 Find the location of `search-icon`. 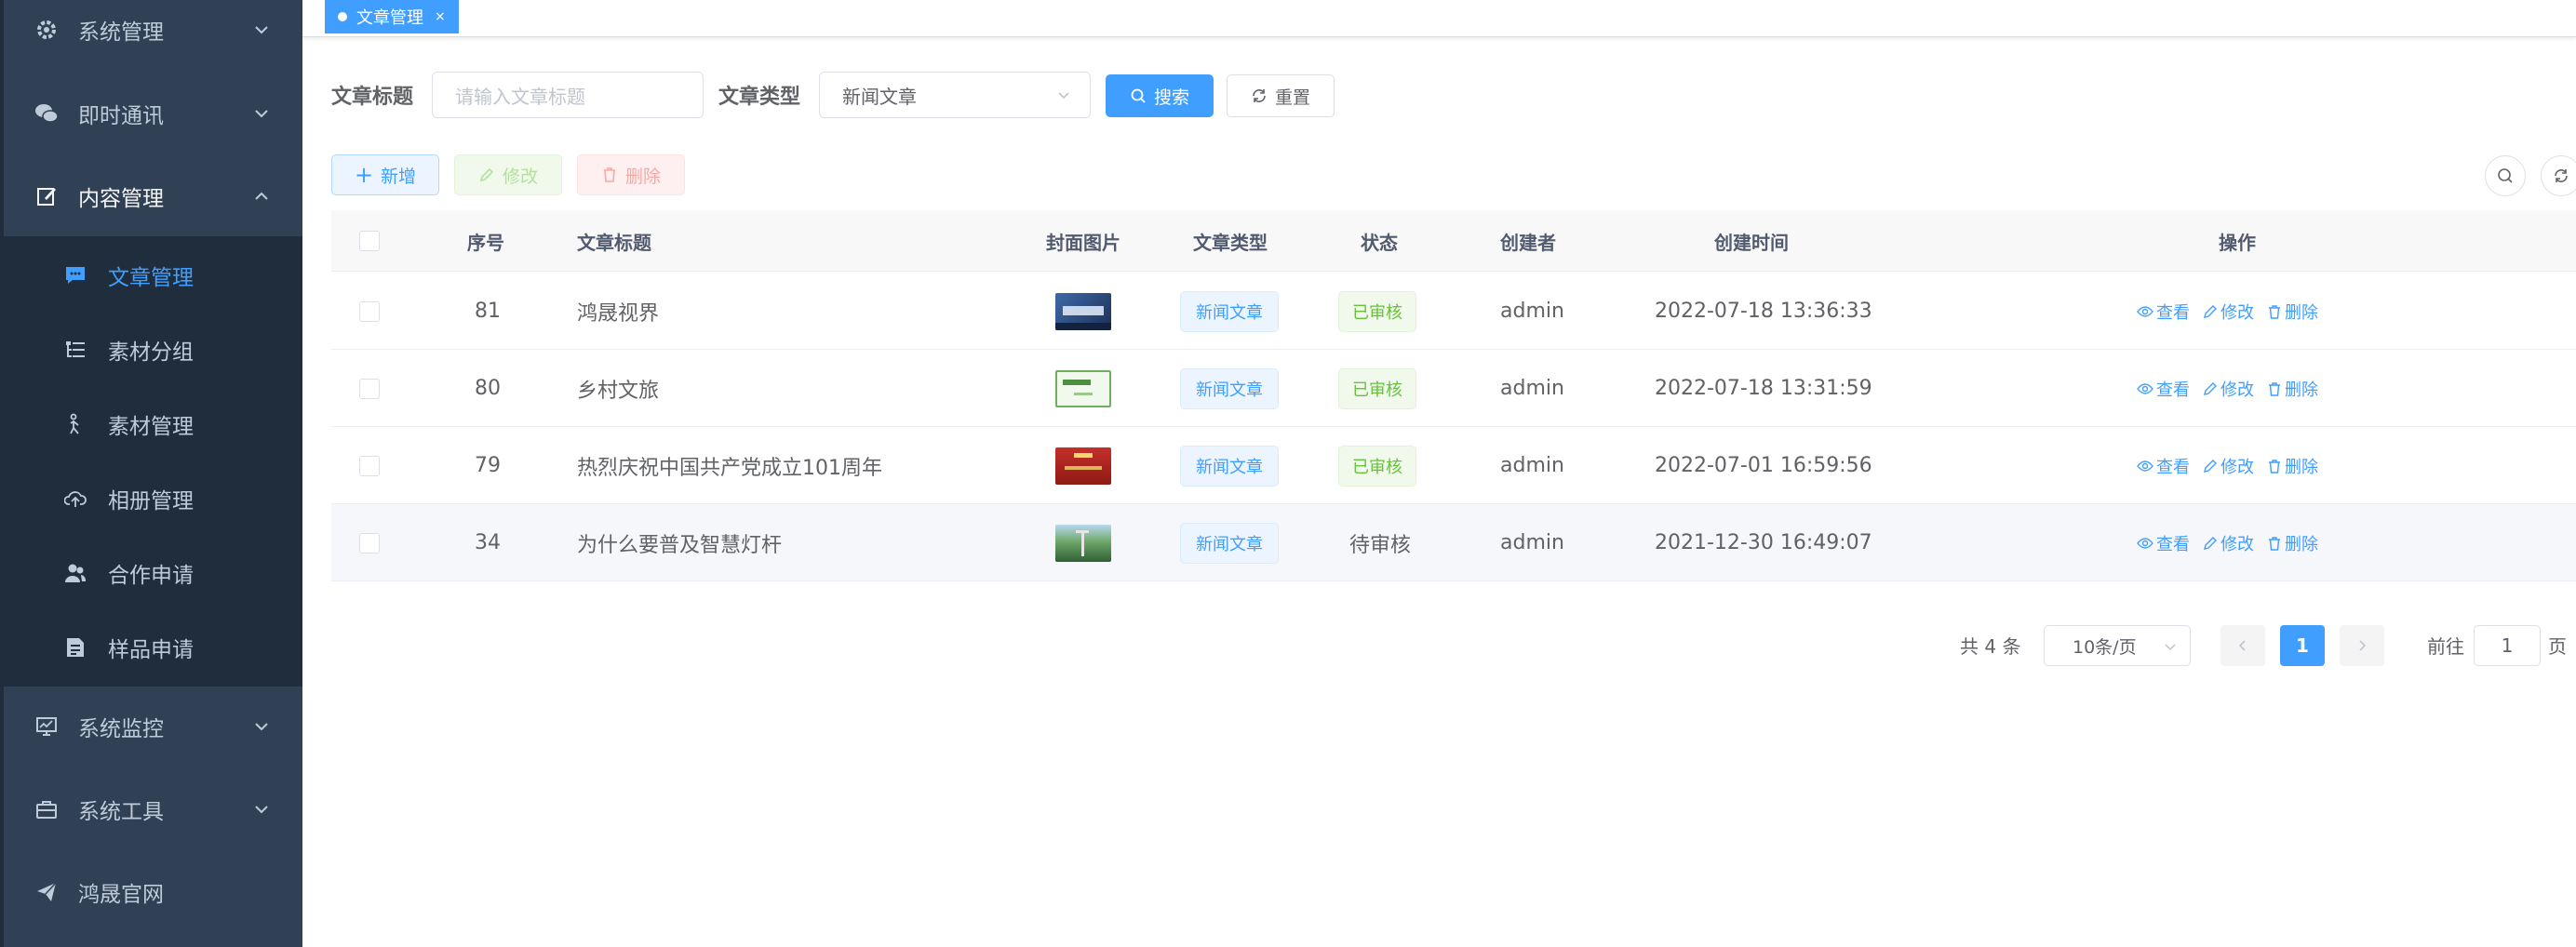

search-icon is located at coordinates (2505, 175).